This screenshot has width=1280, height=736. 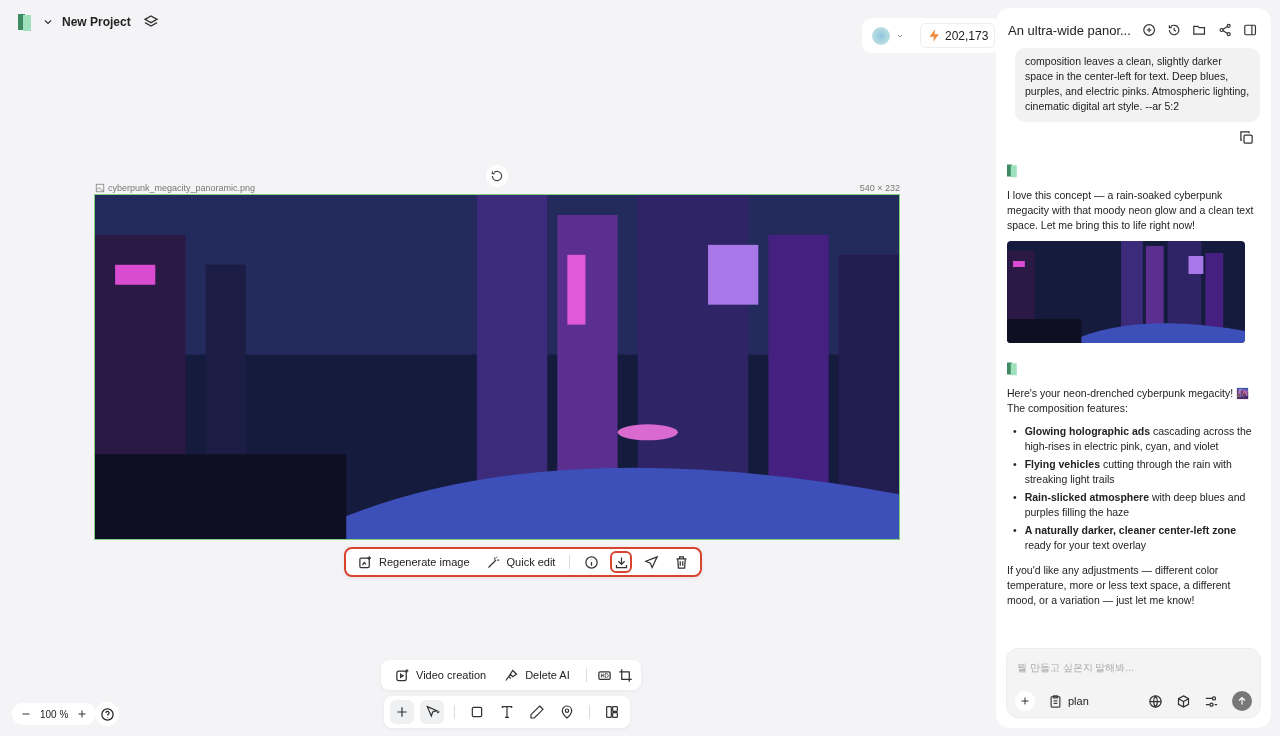 I want to click on arrow-up-icon, so click(x=1242, y=701).